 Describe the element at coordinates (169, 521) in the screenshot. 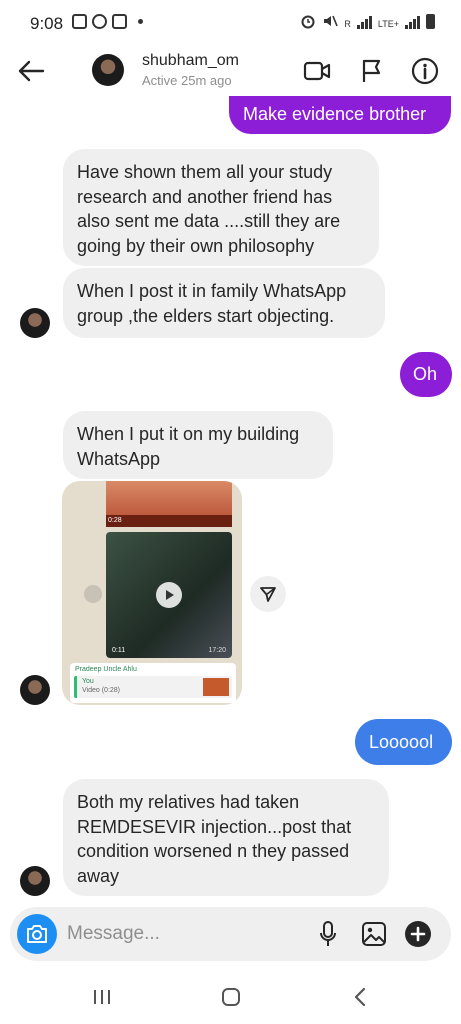

I see `clip-duration: 0:28` at that location.